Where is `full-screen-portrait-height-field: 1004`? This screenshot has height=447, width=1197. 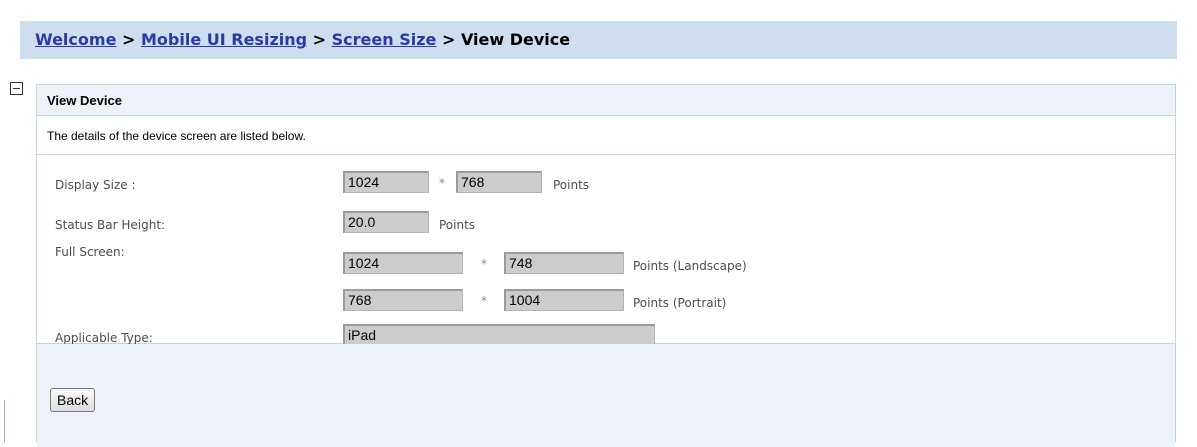 full-screen-portrait-height-field: 1004 is located at coordinates (564, 300).